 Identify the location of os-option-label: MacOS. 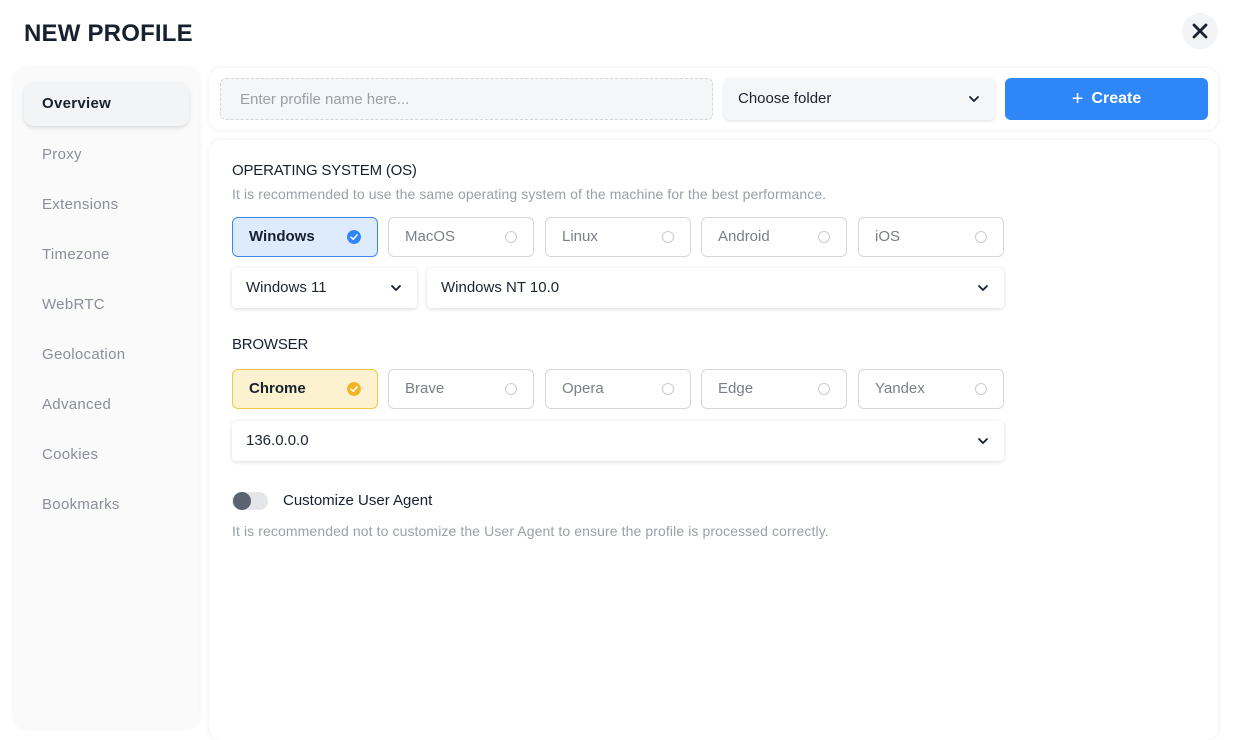
(430, 236).